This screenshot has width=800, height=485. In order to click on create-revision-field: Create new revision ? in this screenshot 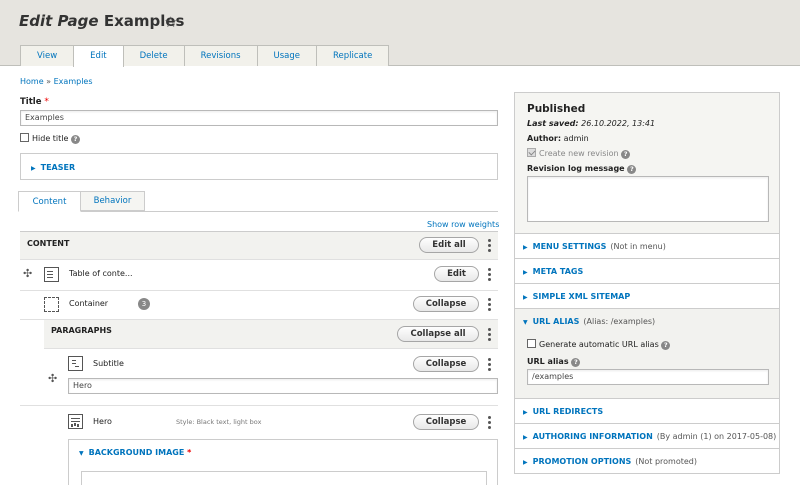, I will do `click(579, 153)`.